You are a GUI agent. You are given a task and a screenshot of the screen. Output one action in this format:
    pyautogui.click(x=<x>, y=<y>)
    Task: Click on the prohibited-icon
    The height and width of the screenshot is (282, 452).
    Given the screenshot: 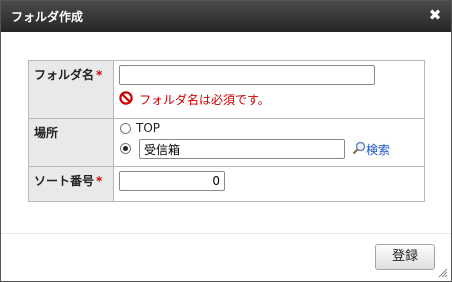 What is the action you would take?
    pyautogui.click(x=126, y=98)
    